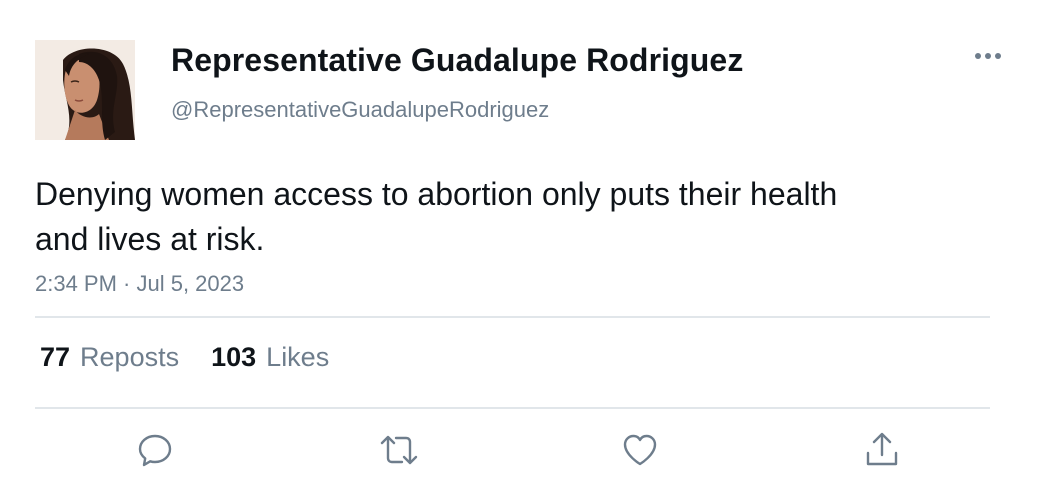 This screenshot has width=1050, height=480. Describe the element at coordinates (360, 110) in the screenshot. I see `author-handle: @RepresentativeGuadalupeRodriguez` at that location.